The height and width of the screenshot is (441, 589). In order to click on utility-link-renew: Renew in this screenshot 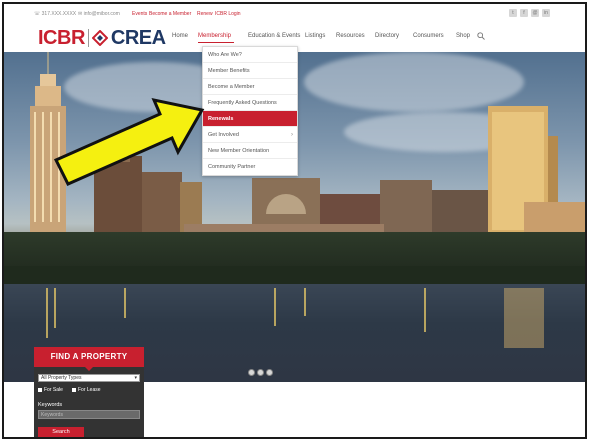, I will do `click(205, 14)`.